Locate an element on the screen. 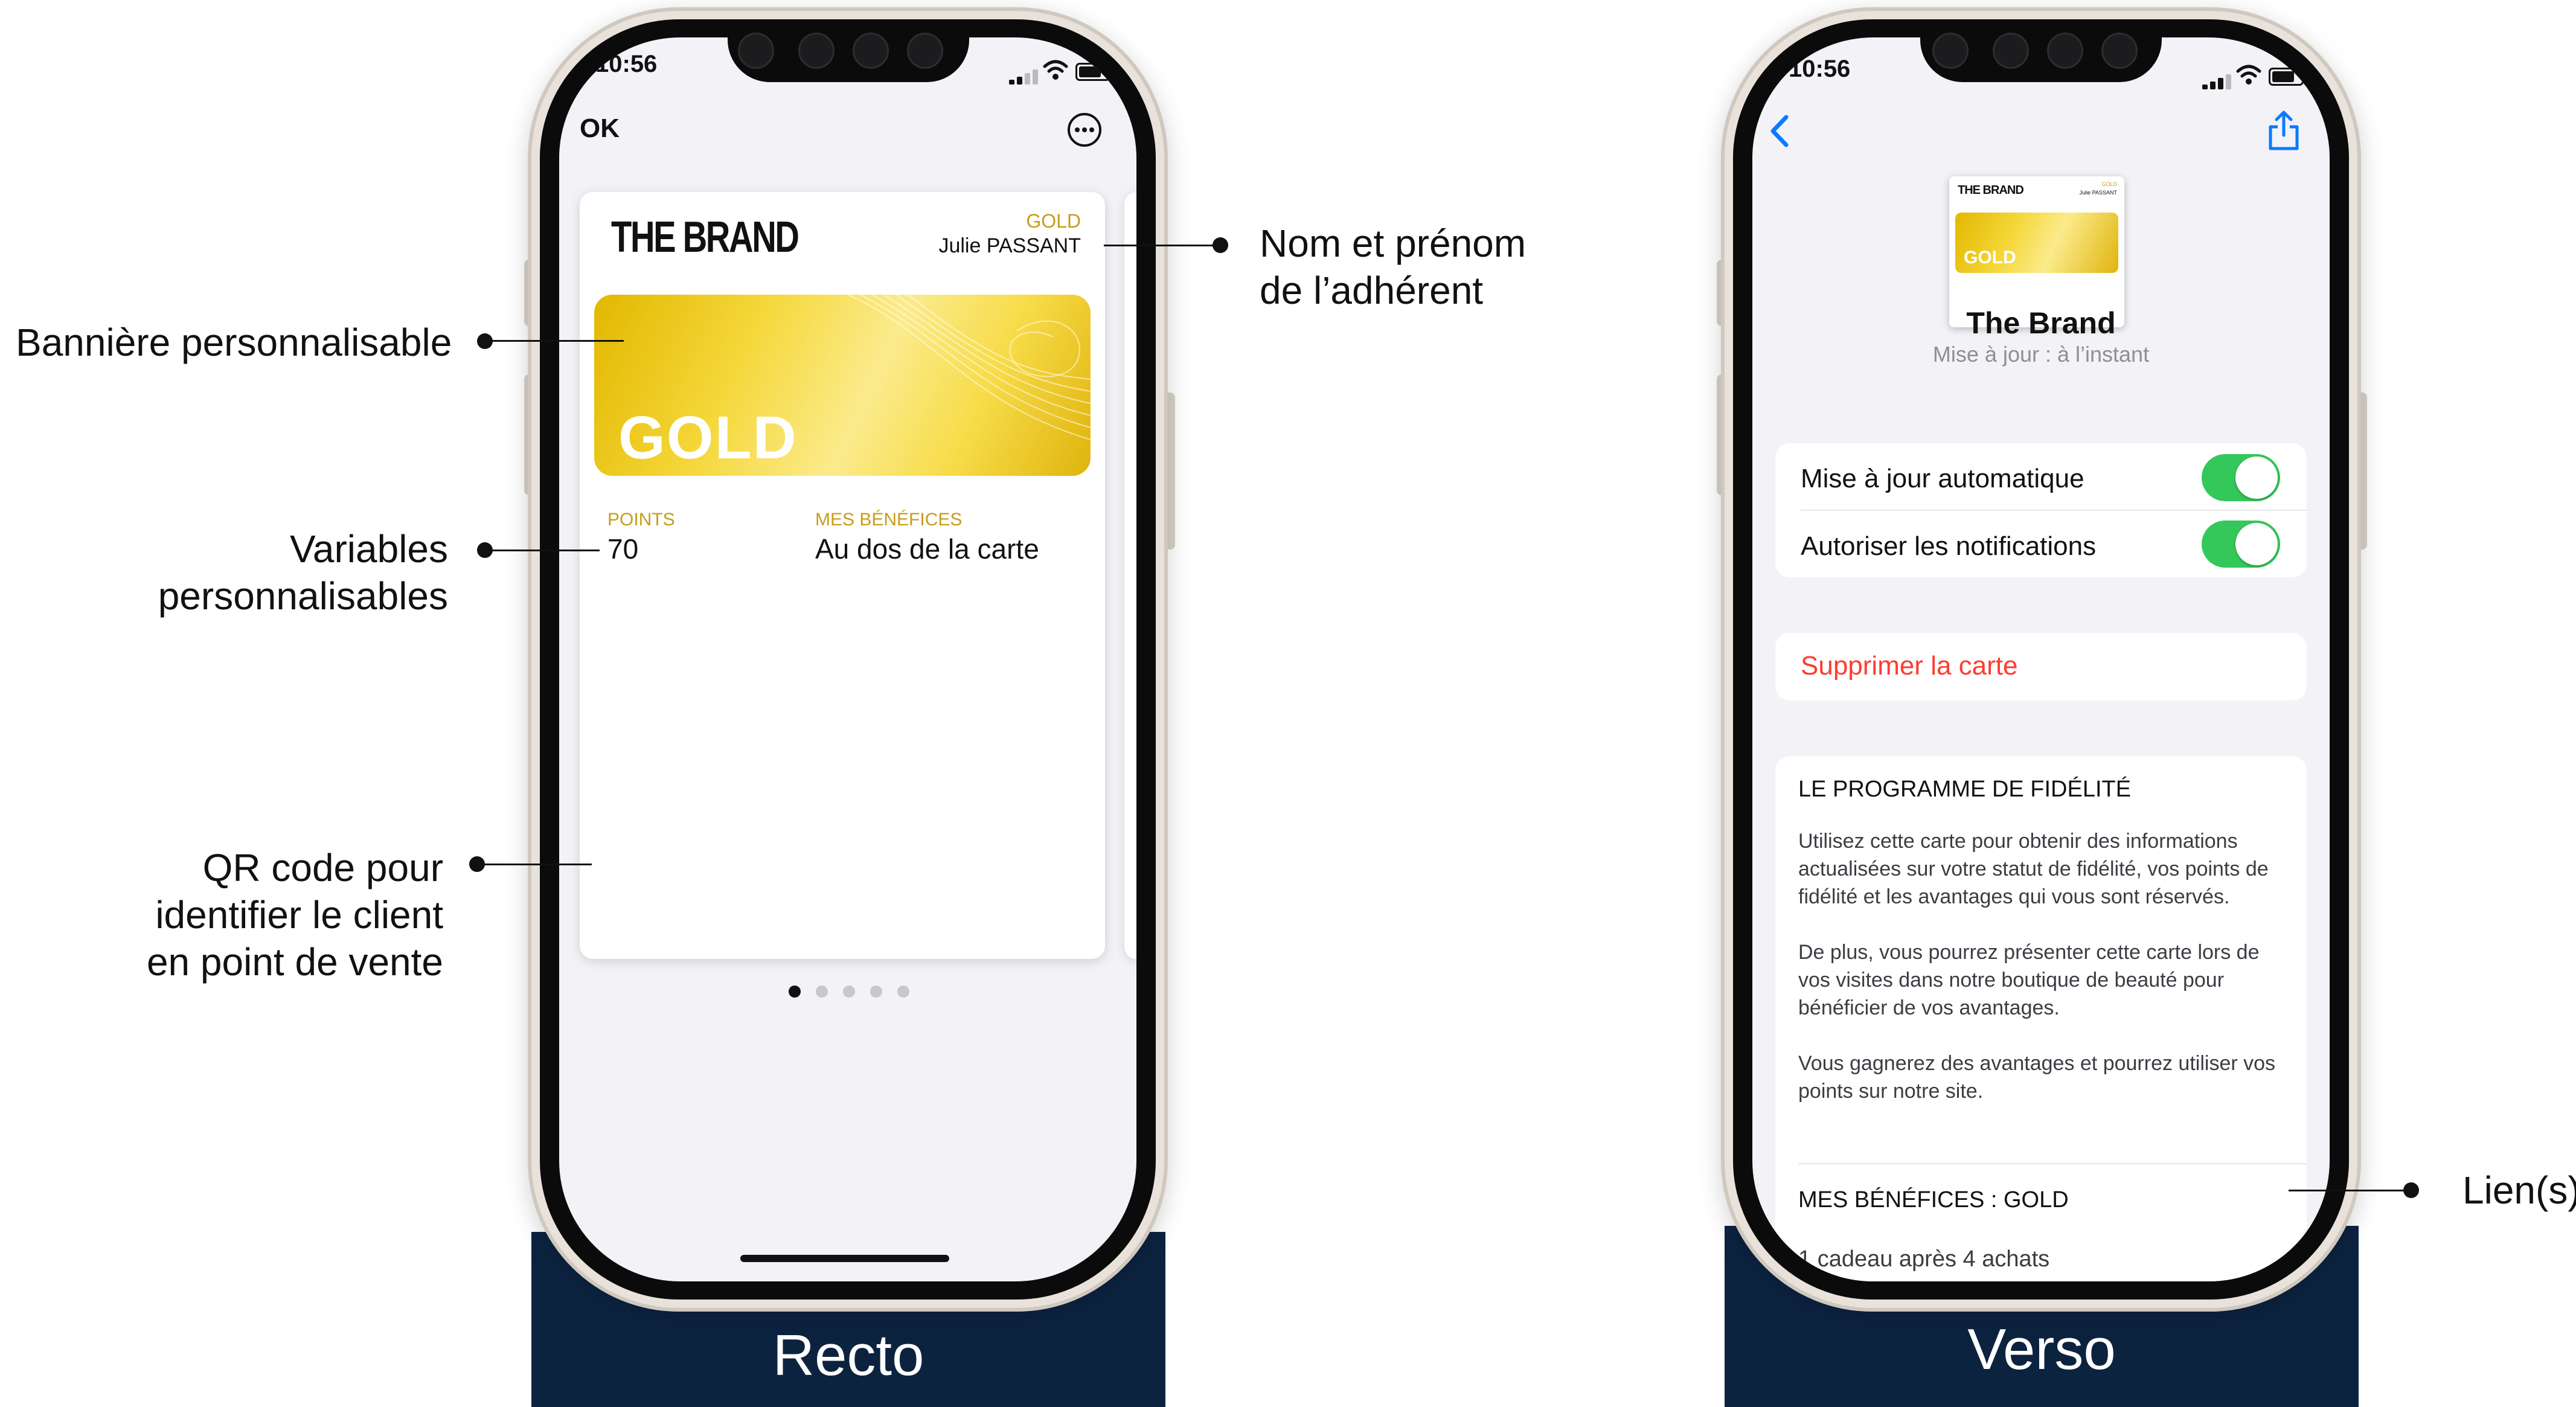 Image resolution: width=2576 pixels, height=1407 pixels. benefits-title: MES BÉNÉFICES : GOLD is located at coordinates (1933, 1200).